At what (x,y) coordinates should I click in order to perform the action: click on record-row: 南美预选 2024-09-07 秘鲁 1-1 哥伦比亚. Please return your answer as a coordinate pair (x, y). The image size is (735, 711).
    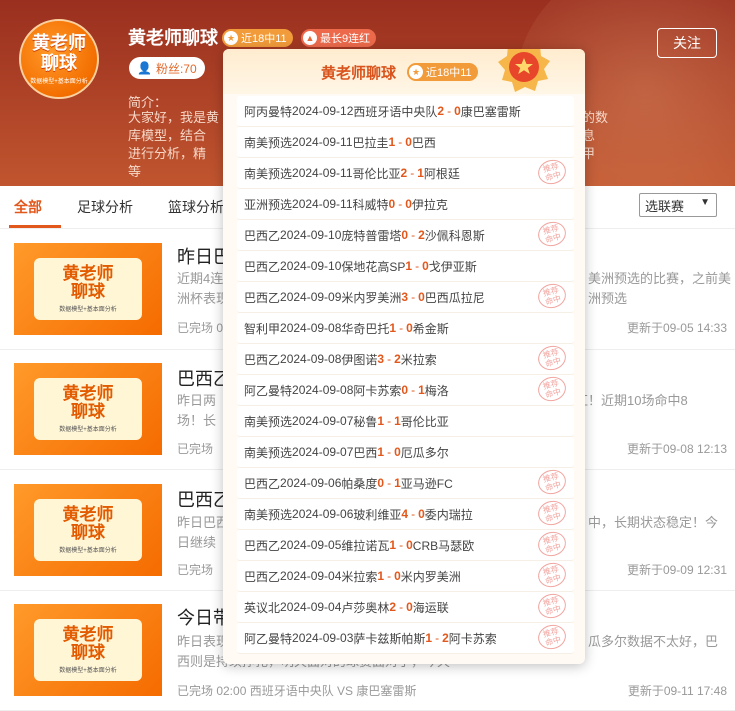
    Looking at the image, I should click on (405, 421).